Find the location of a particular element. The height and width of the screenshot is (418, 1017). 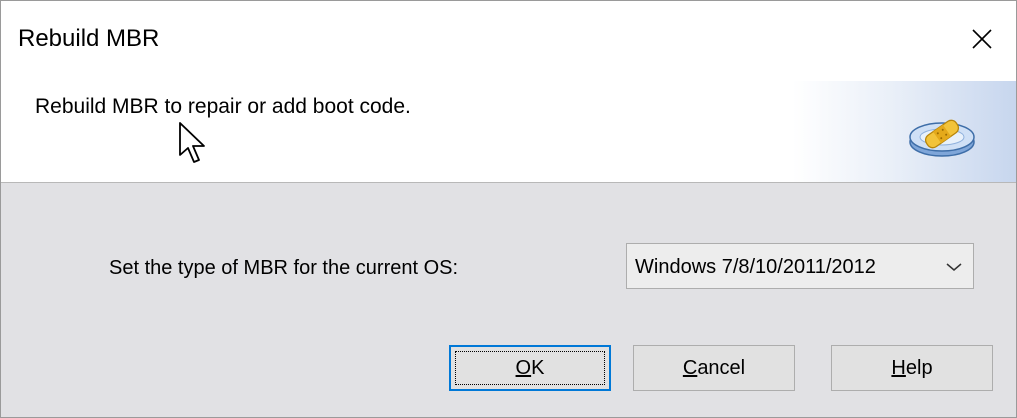

help-button: Help is located at coordinates (912, 368).